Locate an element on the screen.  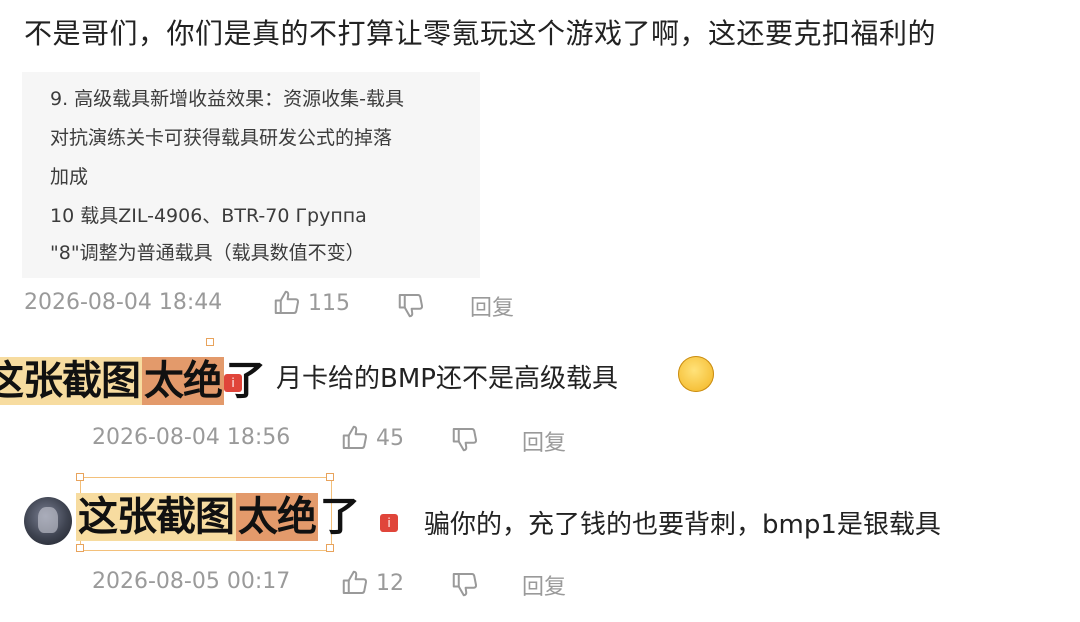
caption-2-handle-bottom-right is located at coordinates (330, 548).